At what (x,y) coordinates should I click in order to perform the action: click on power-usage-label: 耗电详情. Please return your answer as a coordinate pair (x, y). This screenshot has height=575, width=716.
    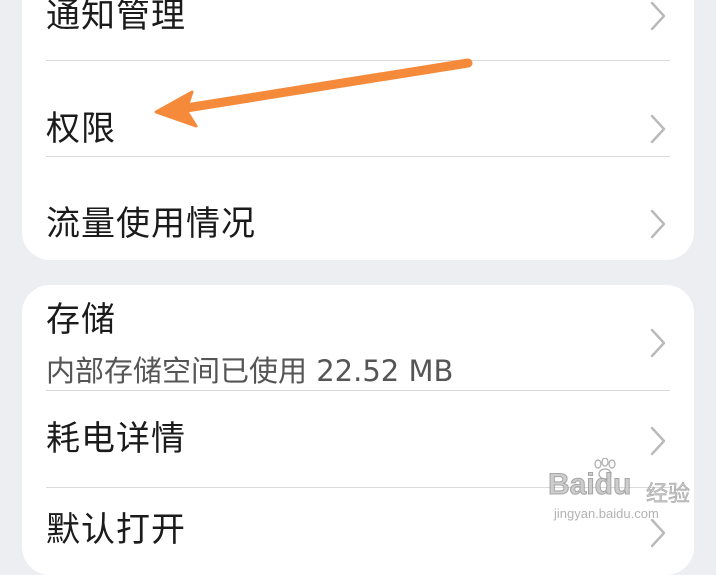
    Looking at the image, I should click on (116, 439).